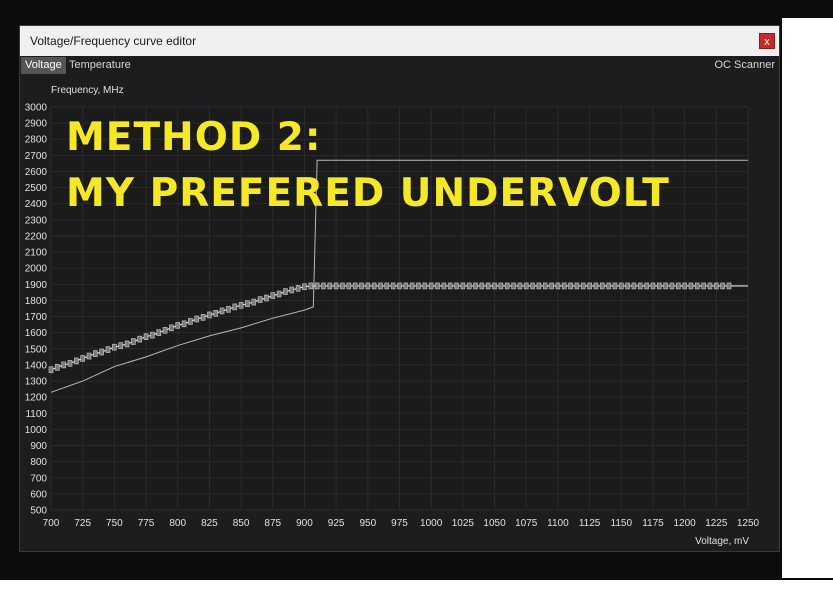 Image resolution: width=833 pixels, height=598 pixels. I want to click on y-tick-label: 2100, so click(36, 253).